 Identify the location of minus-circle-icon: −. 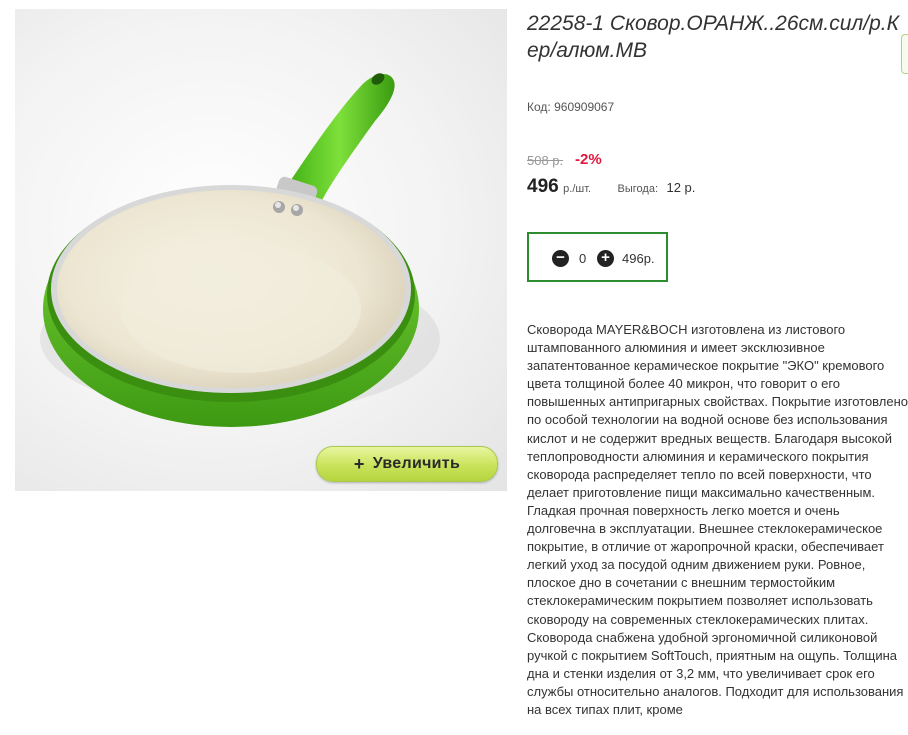
(560, 258).